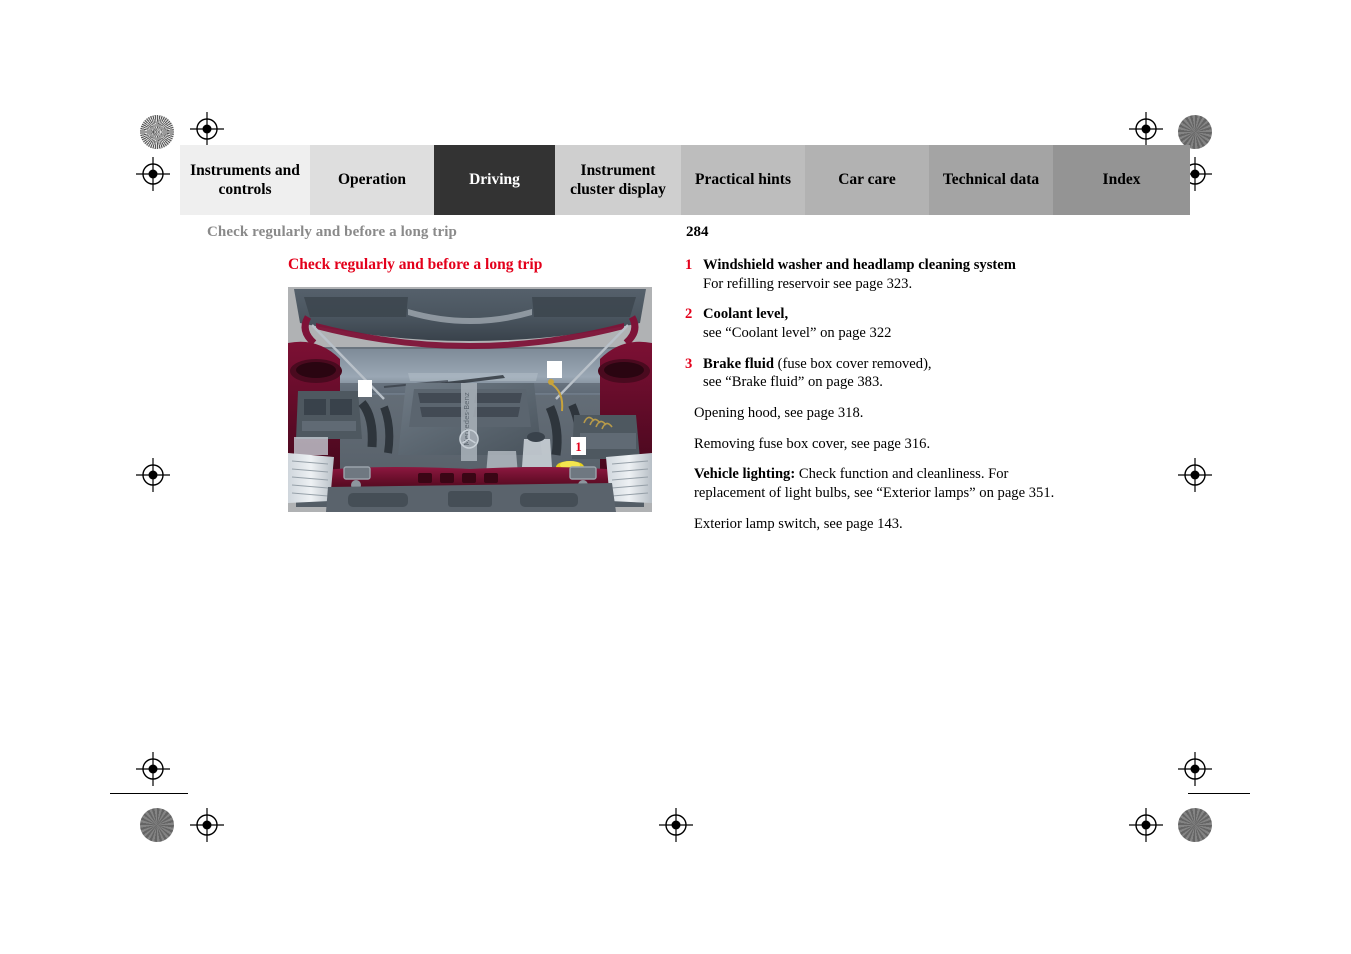 This screenshot has width=1351, height=954. Describe the element at coordinates (697, 232) in the screenshot. I see `page-number: 284` at that location.